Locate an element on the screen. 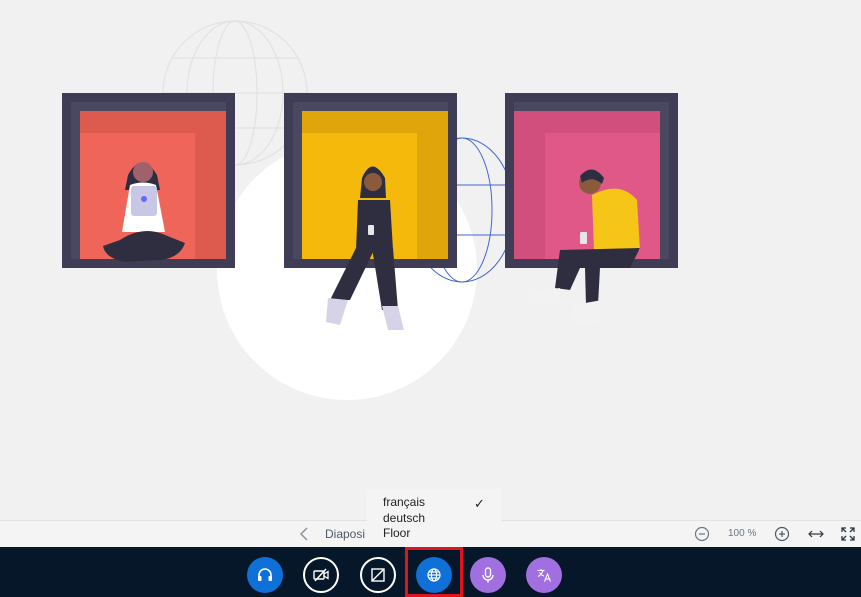 This screenshot has height=597, width=861. selected-checkmark-icon: ✓ is located at coordinates (479, 503).